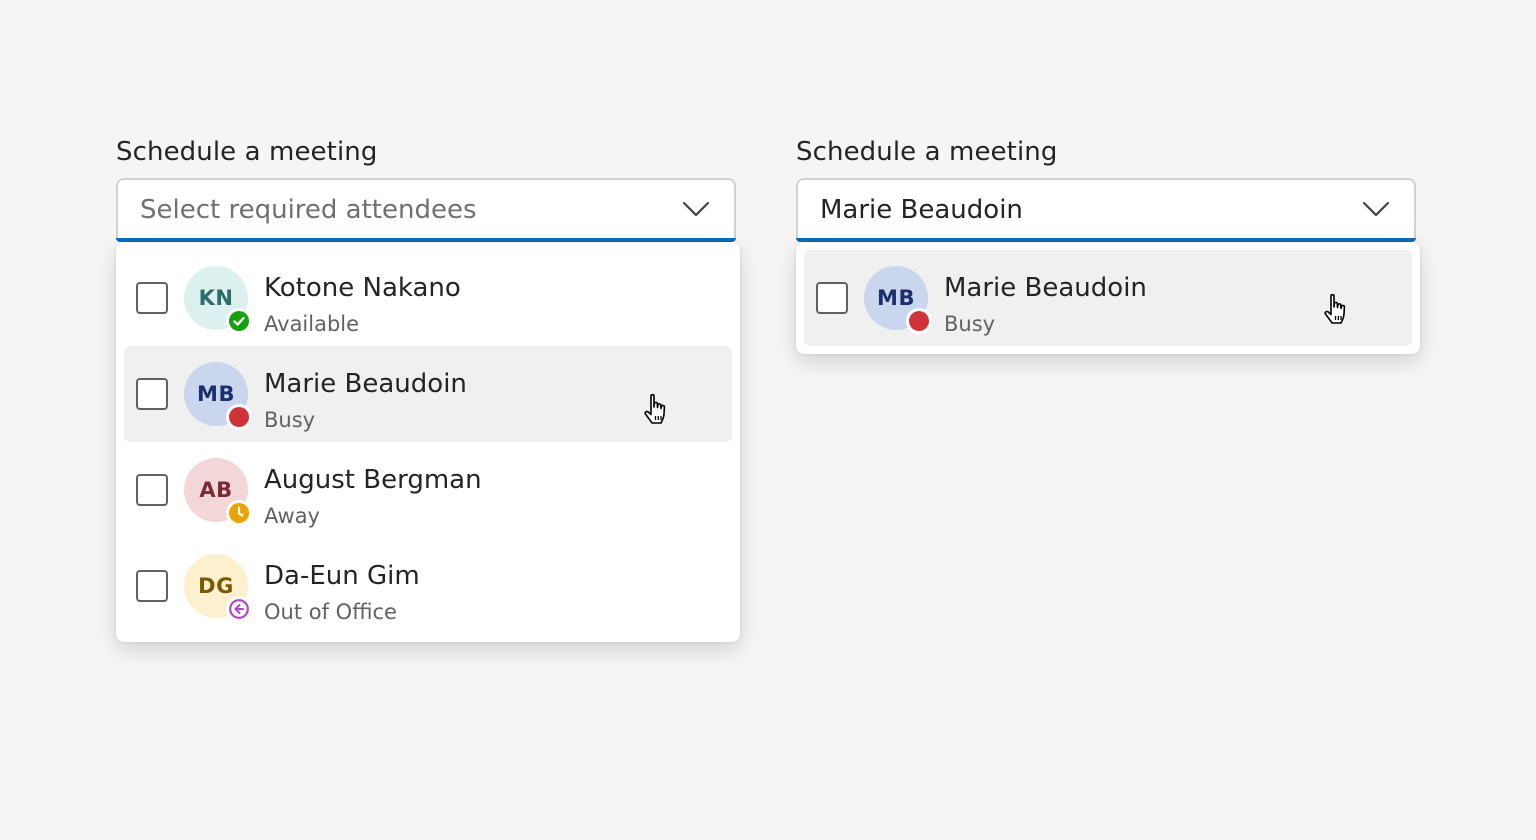 The image size is (1536, 840). Describe the element at coordinates (373, 480) in the screenshot. I see `attendee-name: August Bergman` at that location.